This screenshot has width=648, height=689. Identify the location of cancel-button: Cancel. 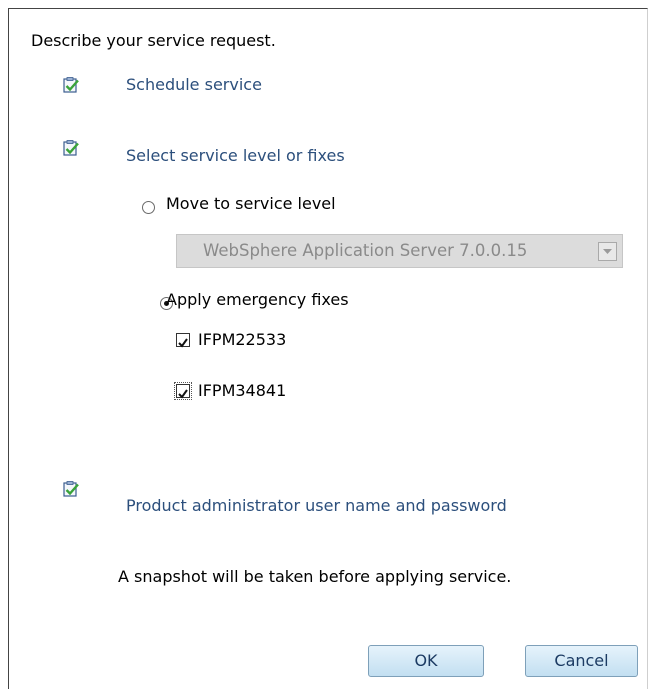
(581, 661).